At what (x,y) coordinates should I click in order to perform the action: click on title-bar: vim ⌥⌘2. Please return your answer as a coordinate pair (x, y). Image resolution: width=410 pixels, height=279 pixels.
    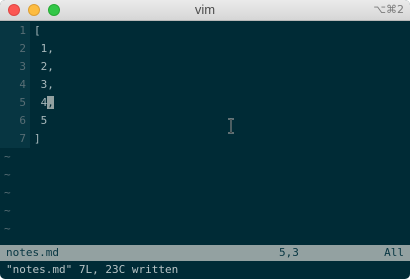
    Looking at the image, I should click on (205, 10).